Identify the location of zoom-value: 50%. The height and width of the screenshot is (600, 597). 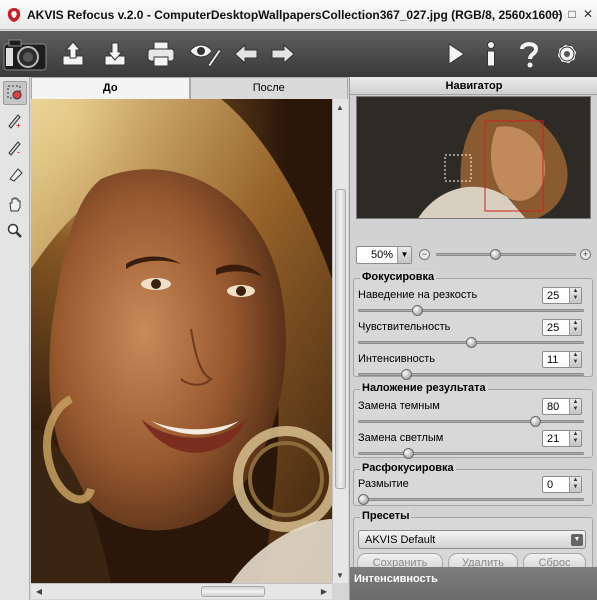
(382, 255).